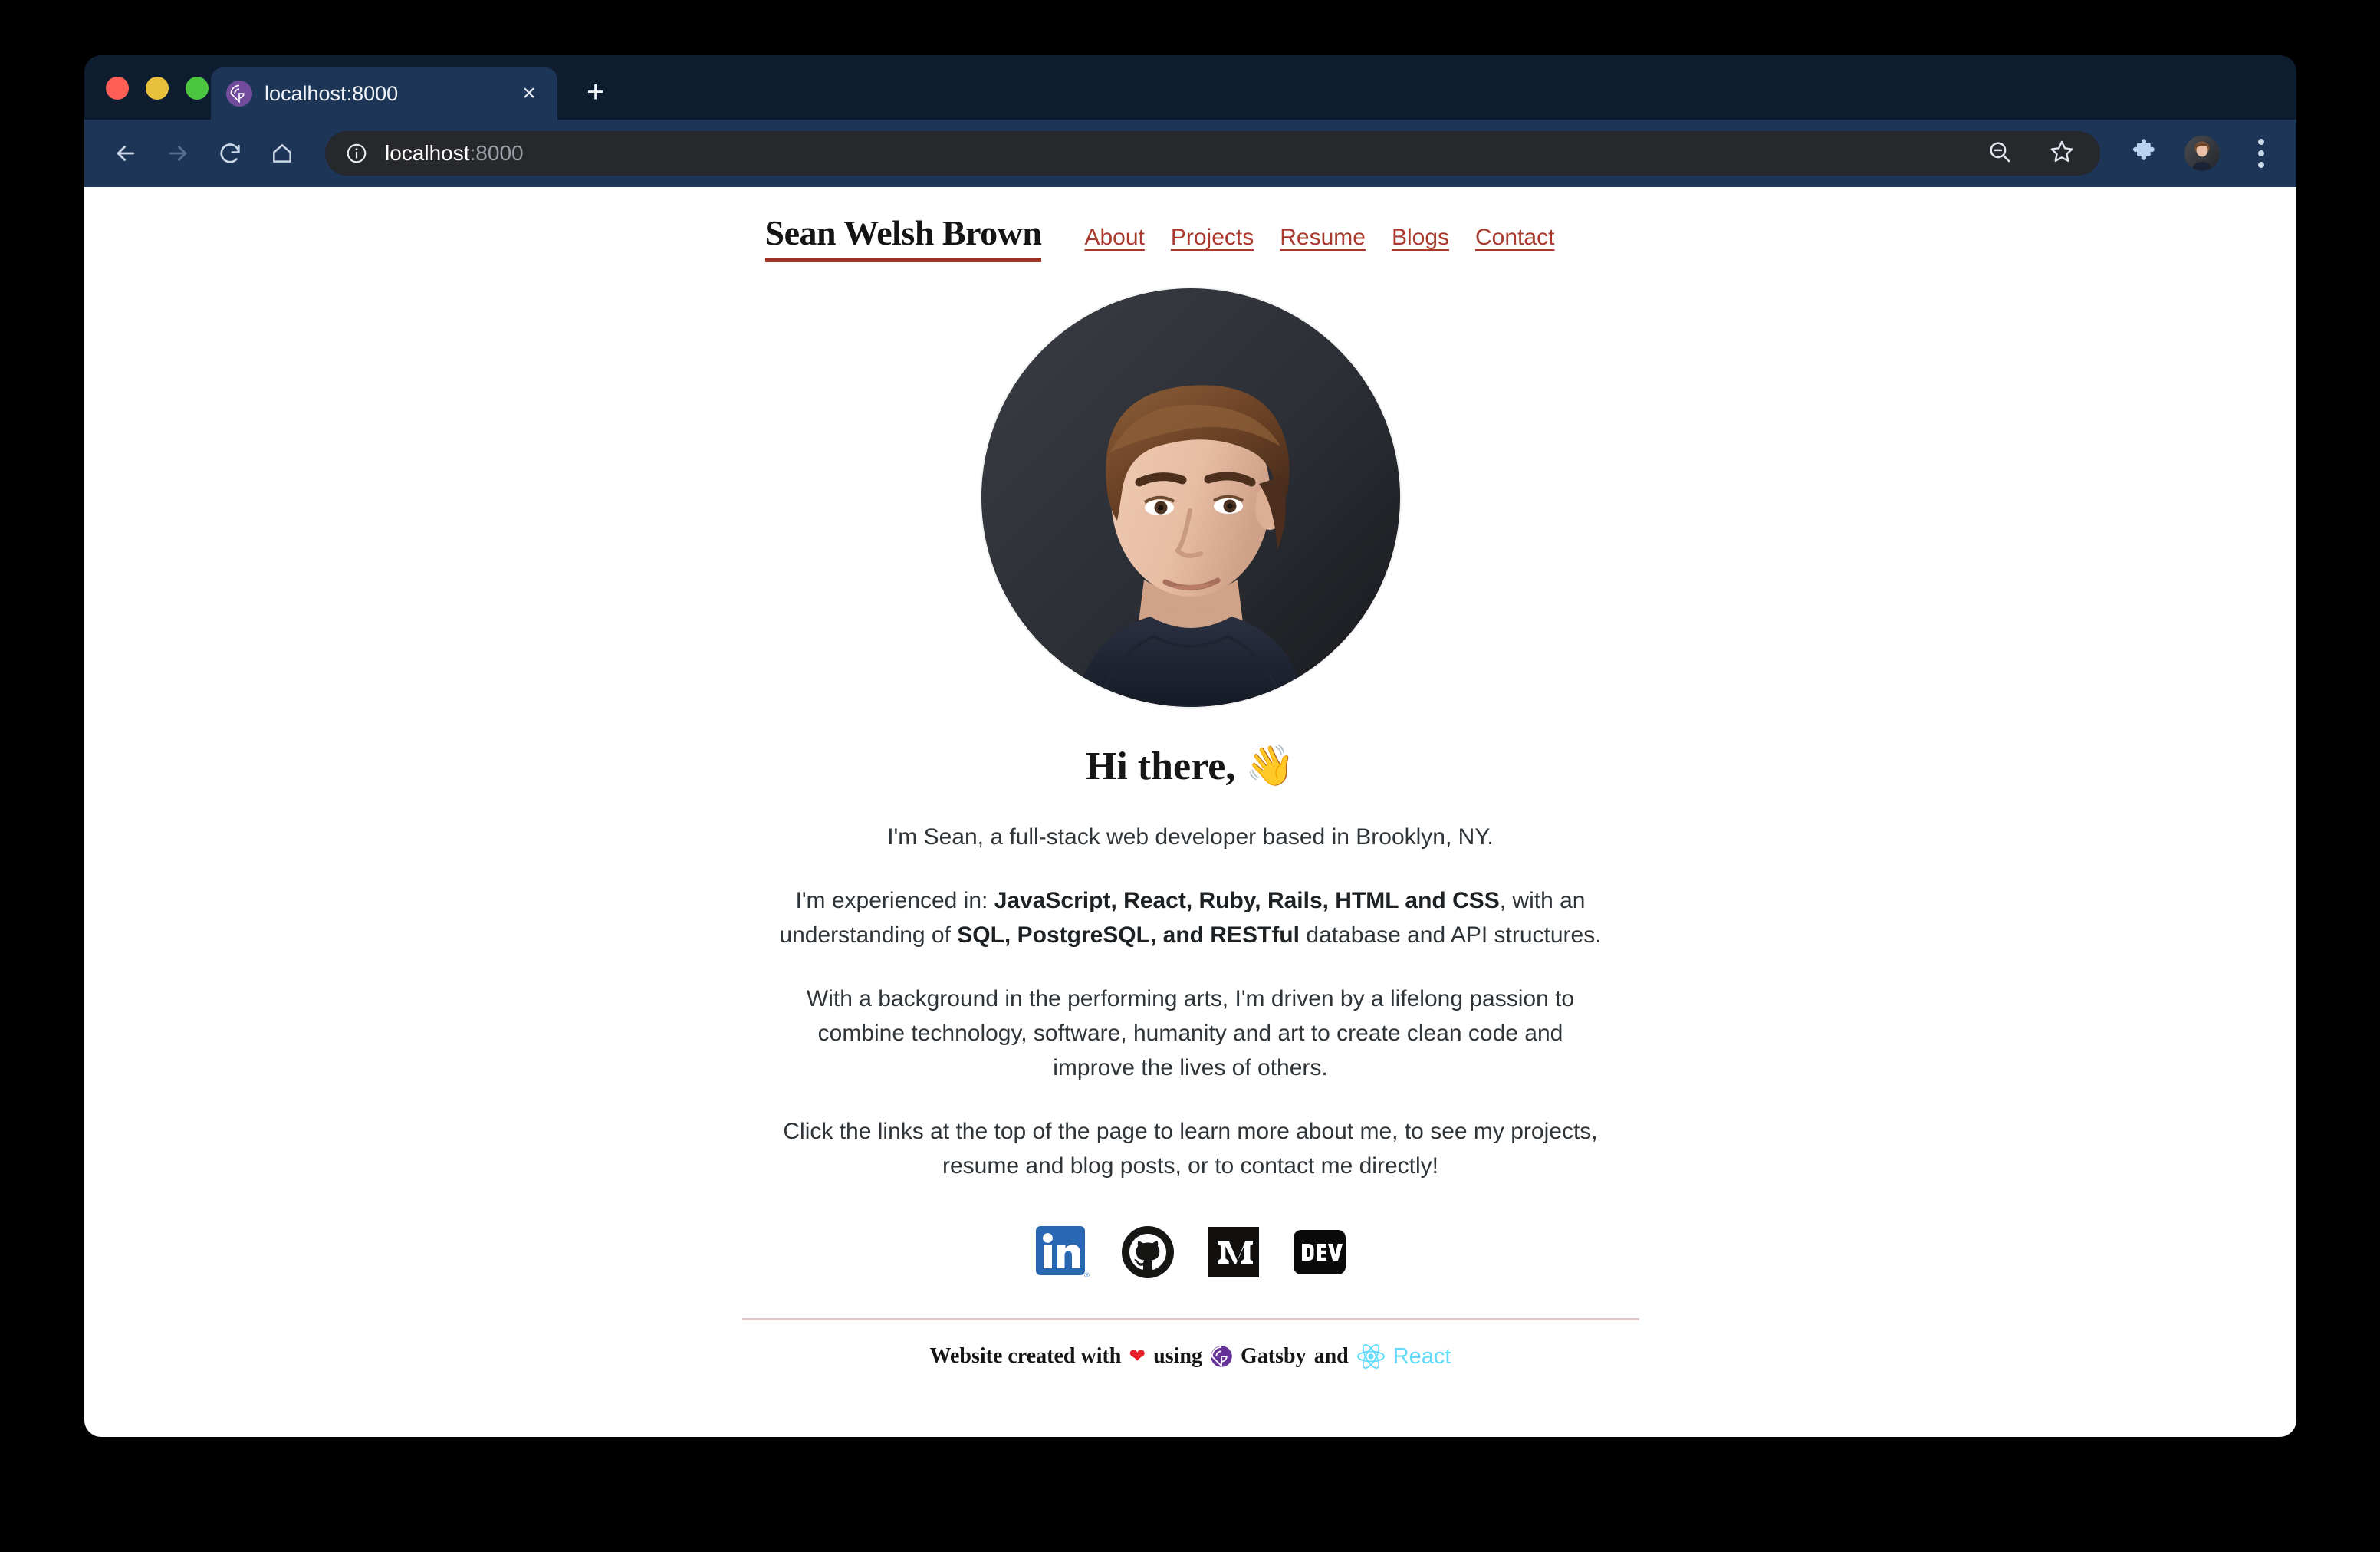 The image size is (2380, 1552). I want to click on github-icon, so click(1148, 1252).